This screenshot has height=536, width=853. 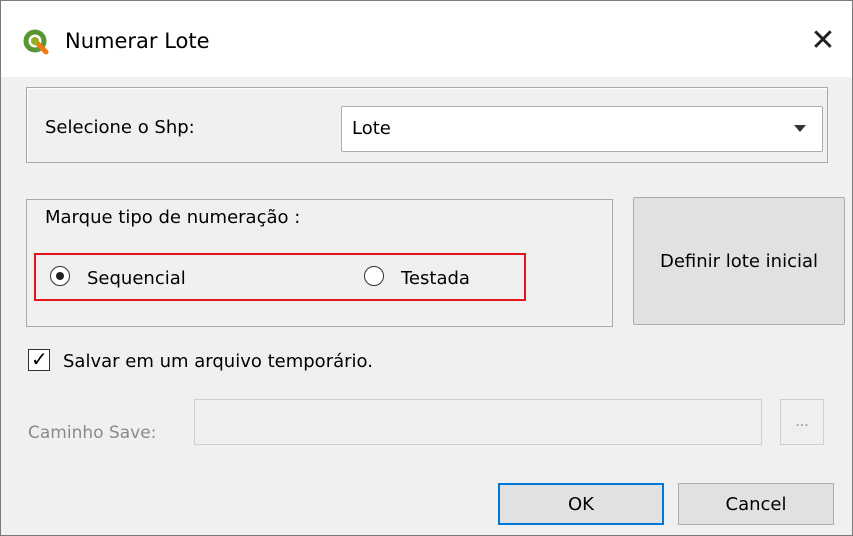 I want to click on radio-testada-label: Testada, so click(x=435, y=278).